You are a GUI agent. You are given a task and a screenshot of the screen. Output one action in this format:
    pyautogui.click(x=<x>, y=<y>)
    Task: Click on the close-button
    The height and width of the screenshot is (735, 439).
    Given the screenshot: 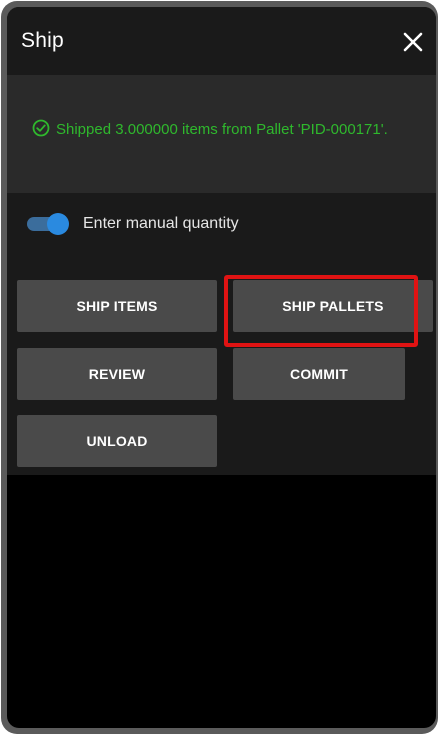 What is the action you would take?
    pyautogui.click(x=413, y=42)
    